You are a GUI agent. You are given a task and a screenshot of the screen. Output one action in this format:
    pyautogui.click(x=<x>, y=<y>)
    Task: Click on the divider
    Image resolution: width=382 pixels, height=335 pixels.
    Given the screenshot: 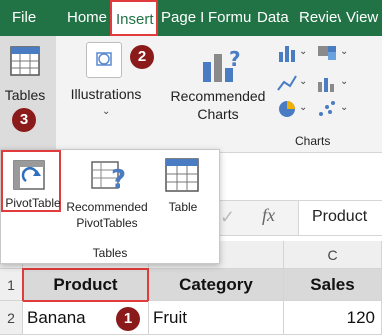 What is the action you would take?
    pyautogui.click(x=298, y=218)
    